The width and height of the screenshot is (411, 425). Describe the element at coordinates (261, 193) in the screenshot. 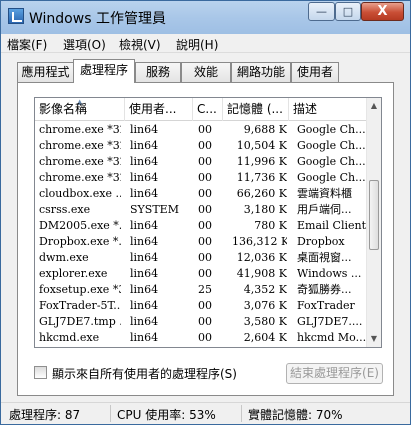

I see `cell-memory: 66,260 K` at that location.